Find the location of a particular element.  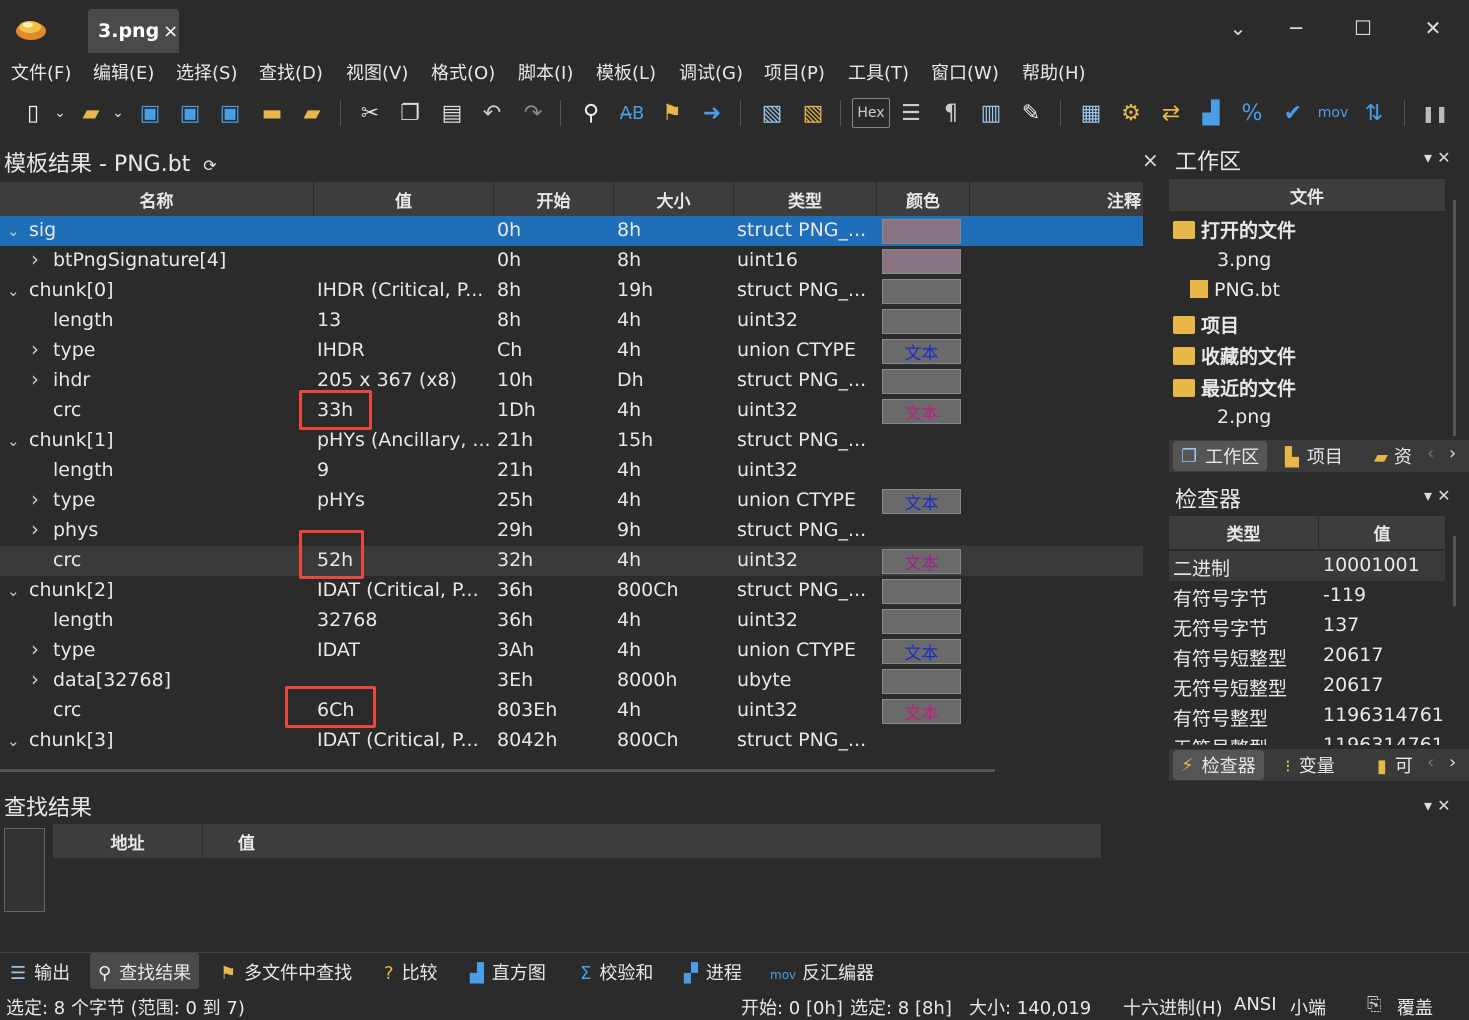

recent-files-node: 最近的文件 is located at coordinates (1234, 387).